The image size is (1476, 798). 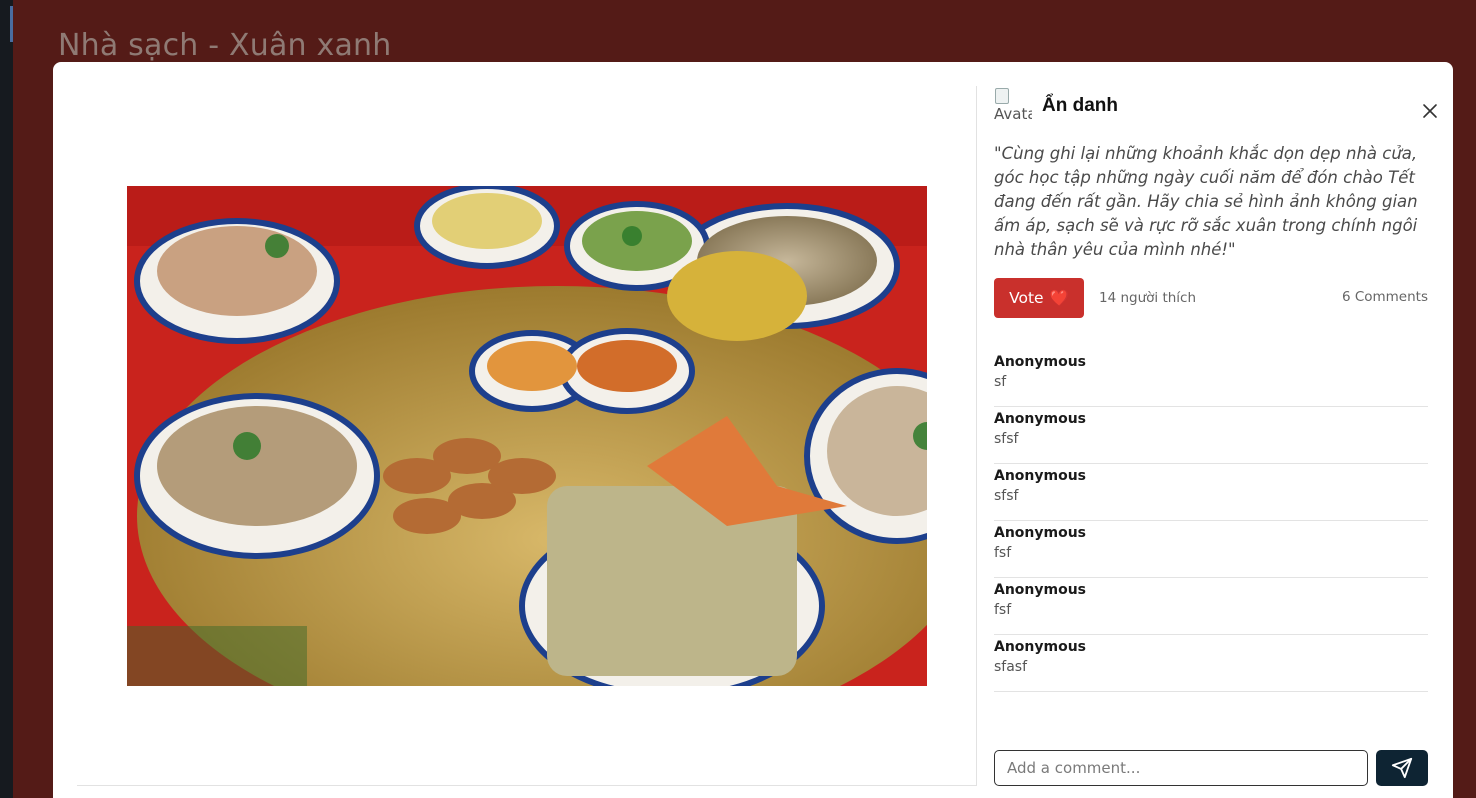 I want to click on vote-button: Vote ❤️, so click(x=1039, y=298).